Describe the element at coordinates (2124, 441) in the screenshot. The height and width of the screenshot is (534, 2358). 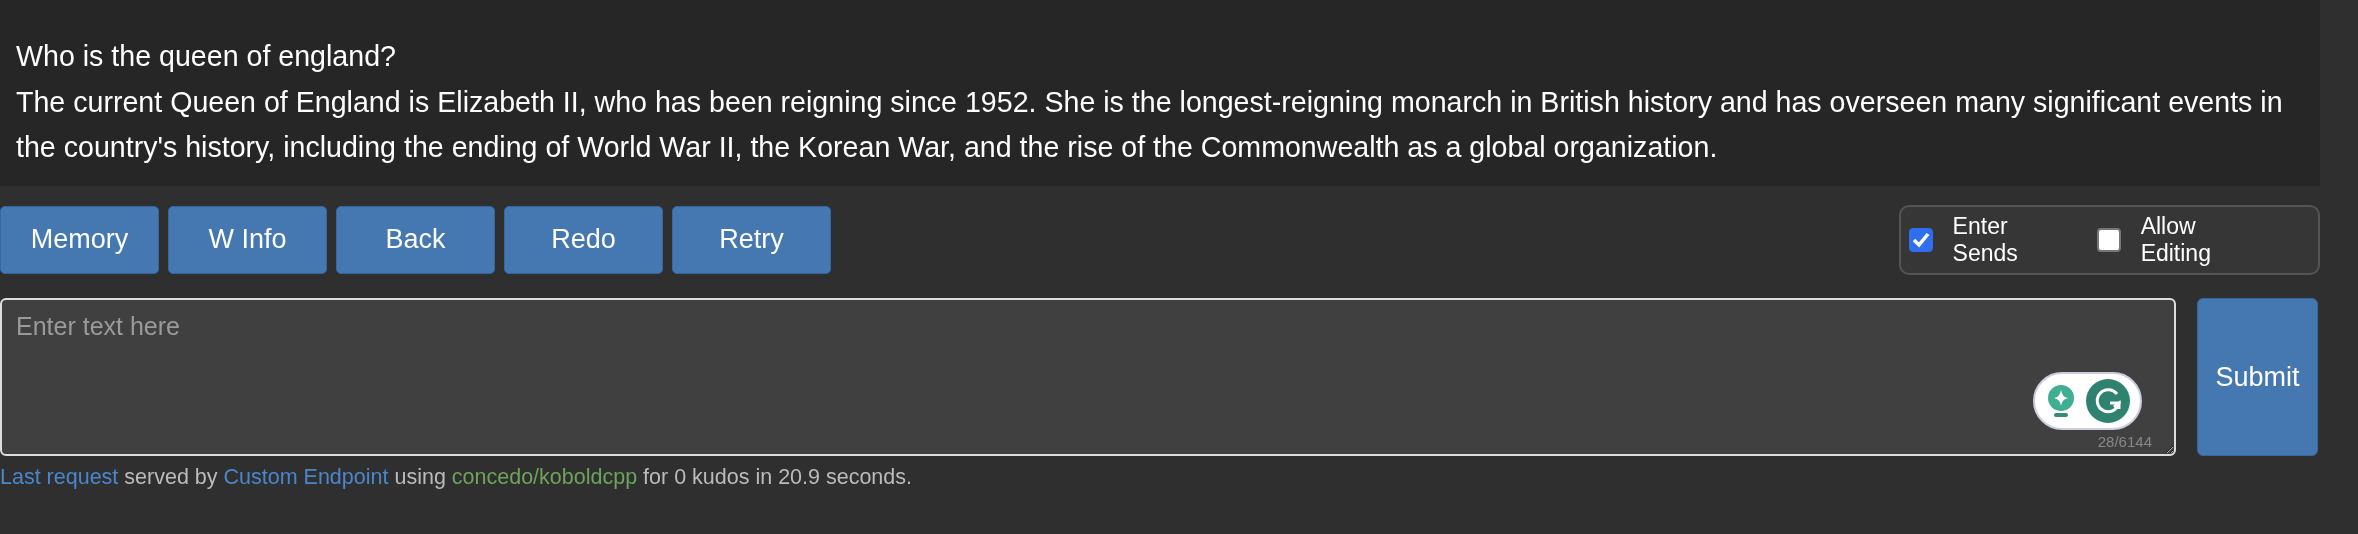
I see `character-counter: 28/6144` at that location.